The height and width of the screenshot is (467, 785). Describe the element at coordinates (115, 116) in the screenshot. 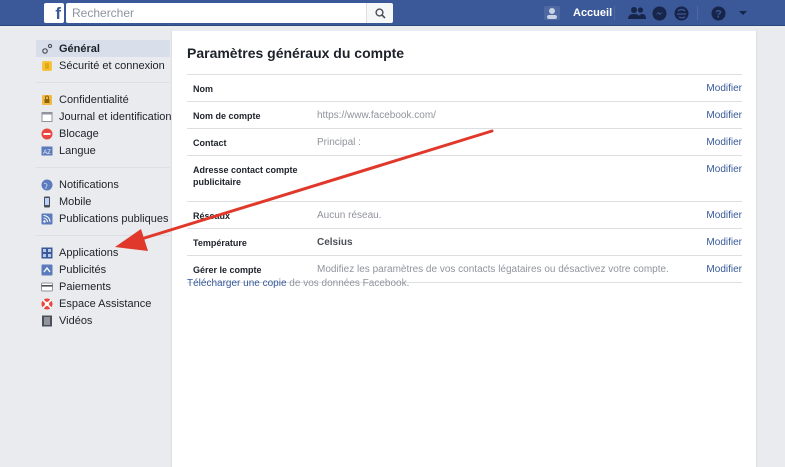

I see `sidebar-item-label: Journal et identification` at that location.